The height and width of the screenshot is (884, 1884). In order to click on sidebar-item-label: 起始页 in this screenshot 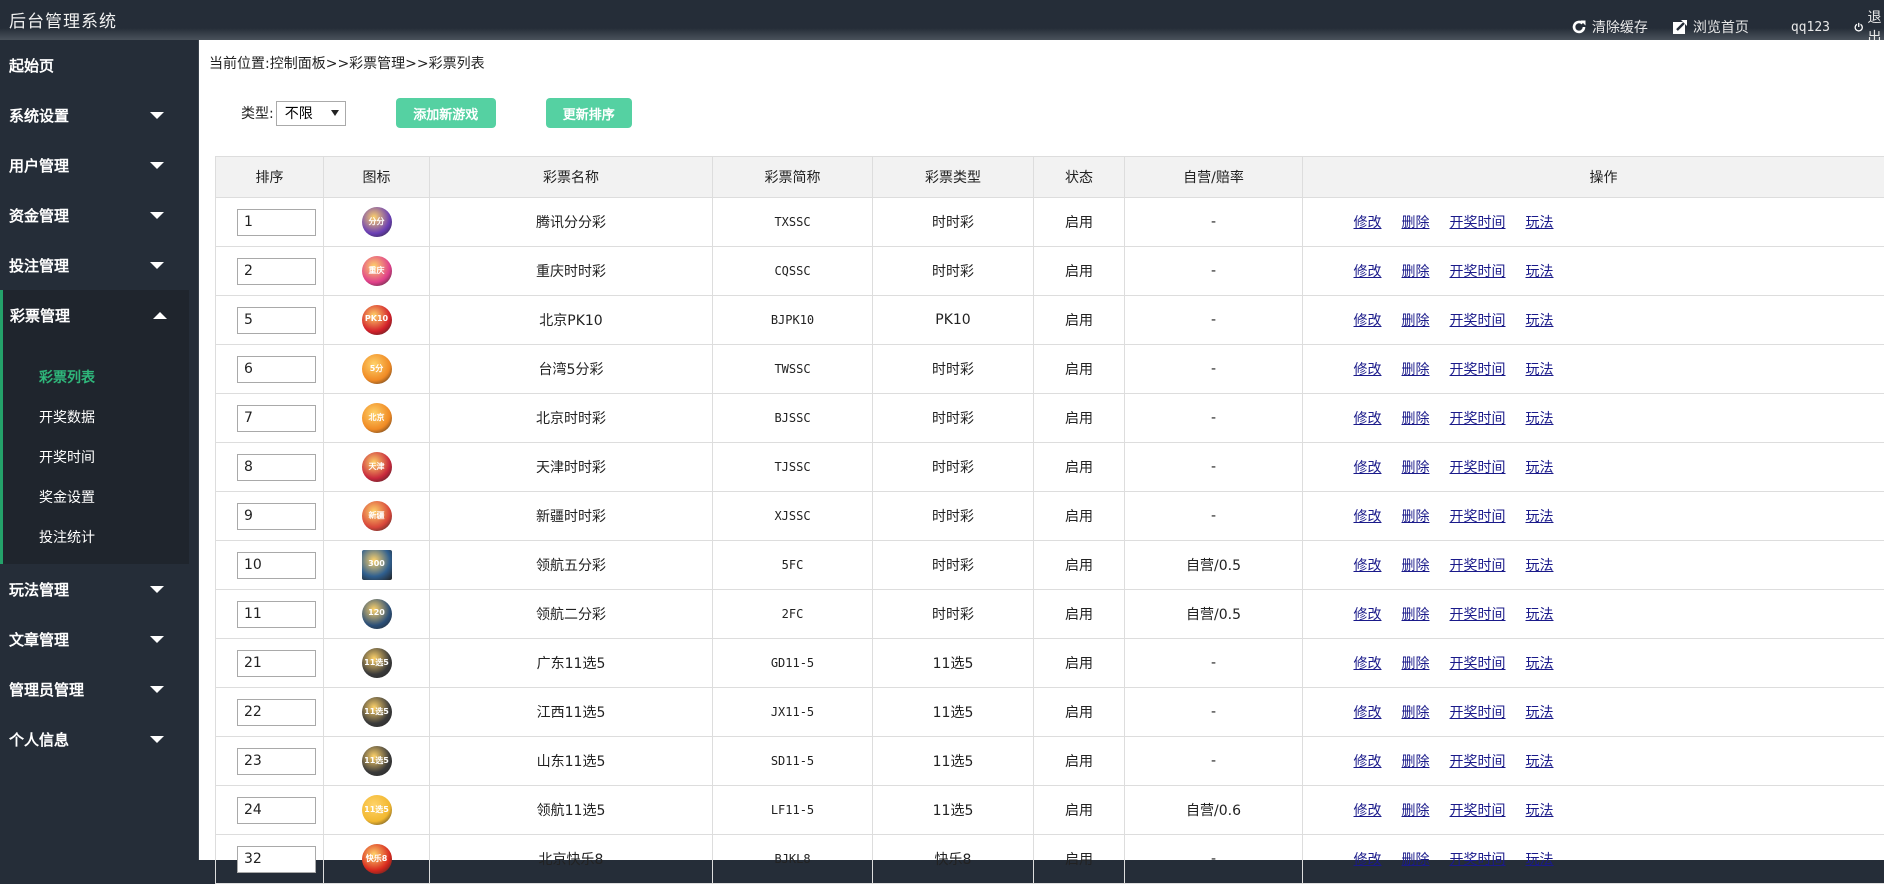, I will do `click(31, 65)`.